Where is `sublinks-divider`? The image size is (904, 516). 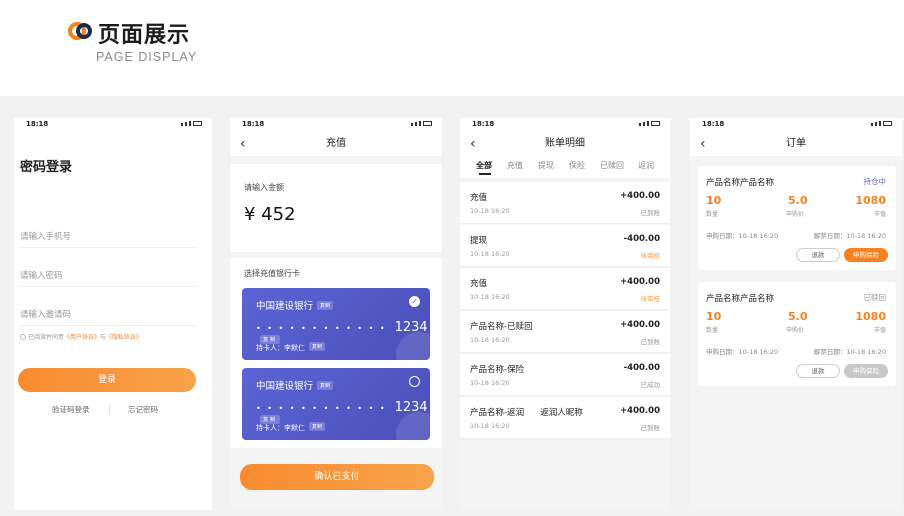
sublinks-divider is located at coordinates (109, 409).